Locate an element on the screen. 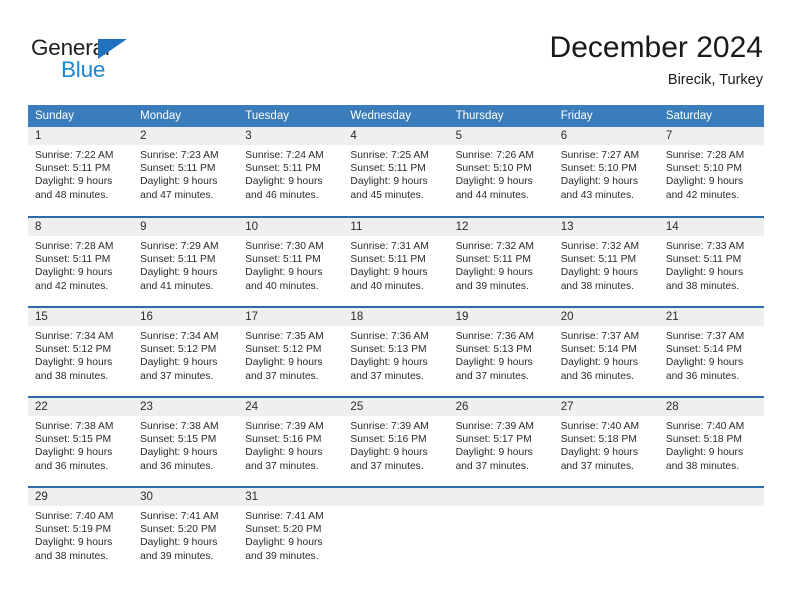 Image resolution: width=792 pixels, height=612 pixels. sunrise-time: Sunrise: 7:37 AM is located at coordinates (600, 336).